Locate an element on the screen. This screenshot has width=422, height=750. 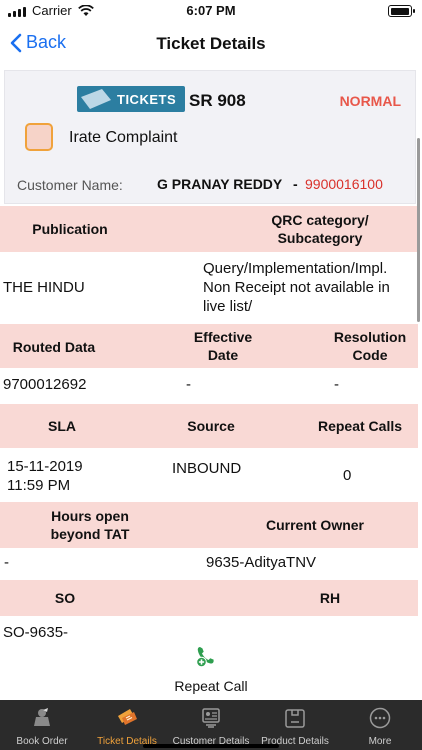
customer-phone-link: 9900016100 is located at coordinates (344, 184).